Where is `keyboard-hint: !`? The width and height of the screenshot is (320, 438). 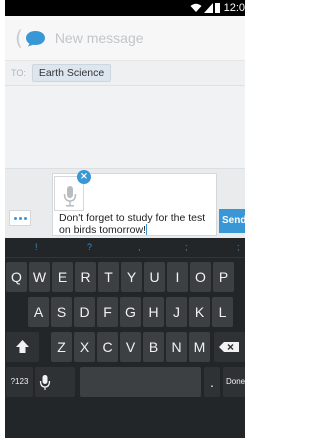
keyboard-hint: ! is located at coordinates (36, 247).